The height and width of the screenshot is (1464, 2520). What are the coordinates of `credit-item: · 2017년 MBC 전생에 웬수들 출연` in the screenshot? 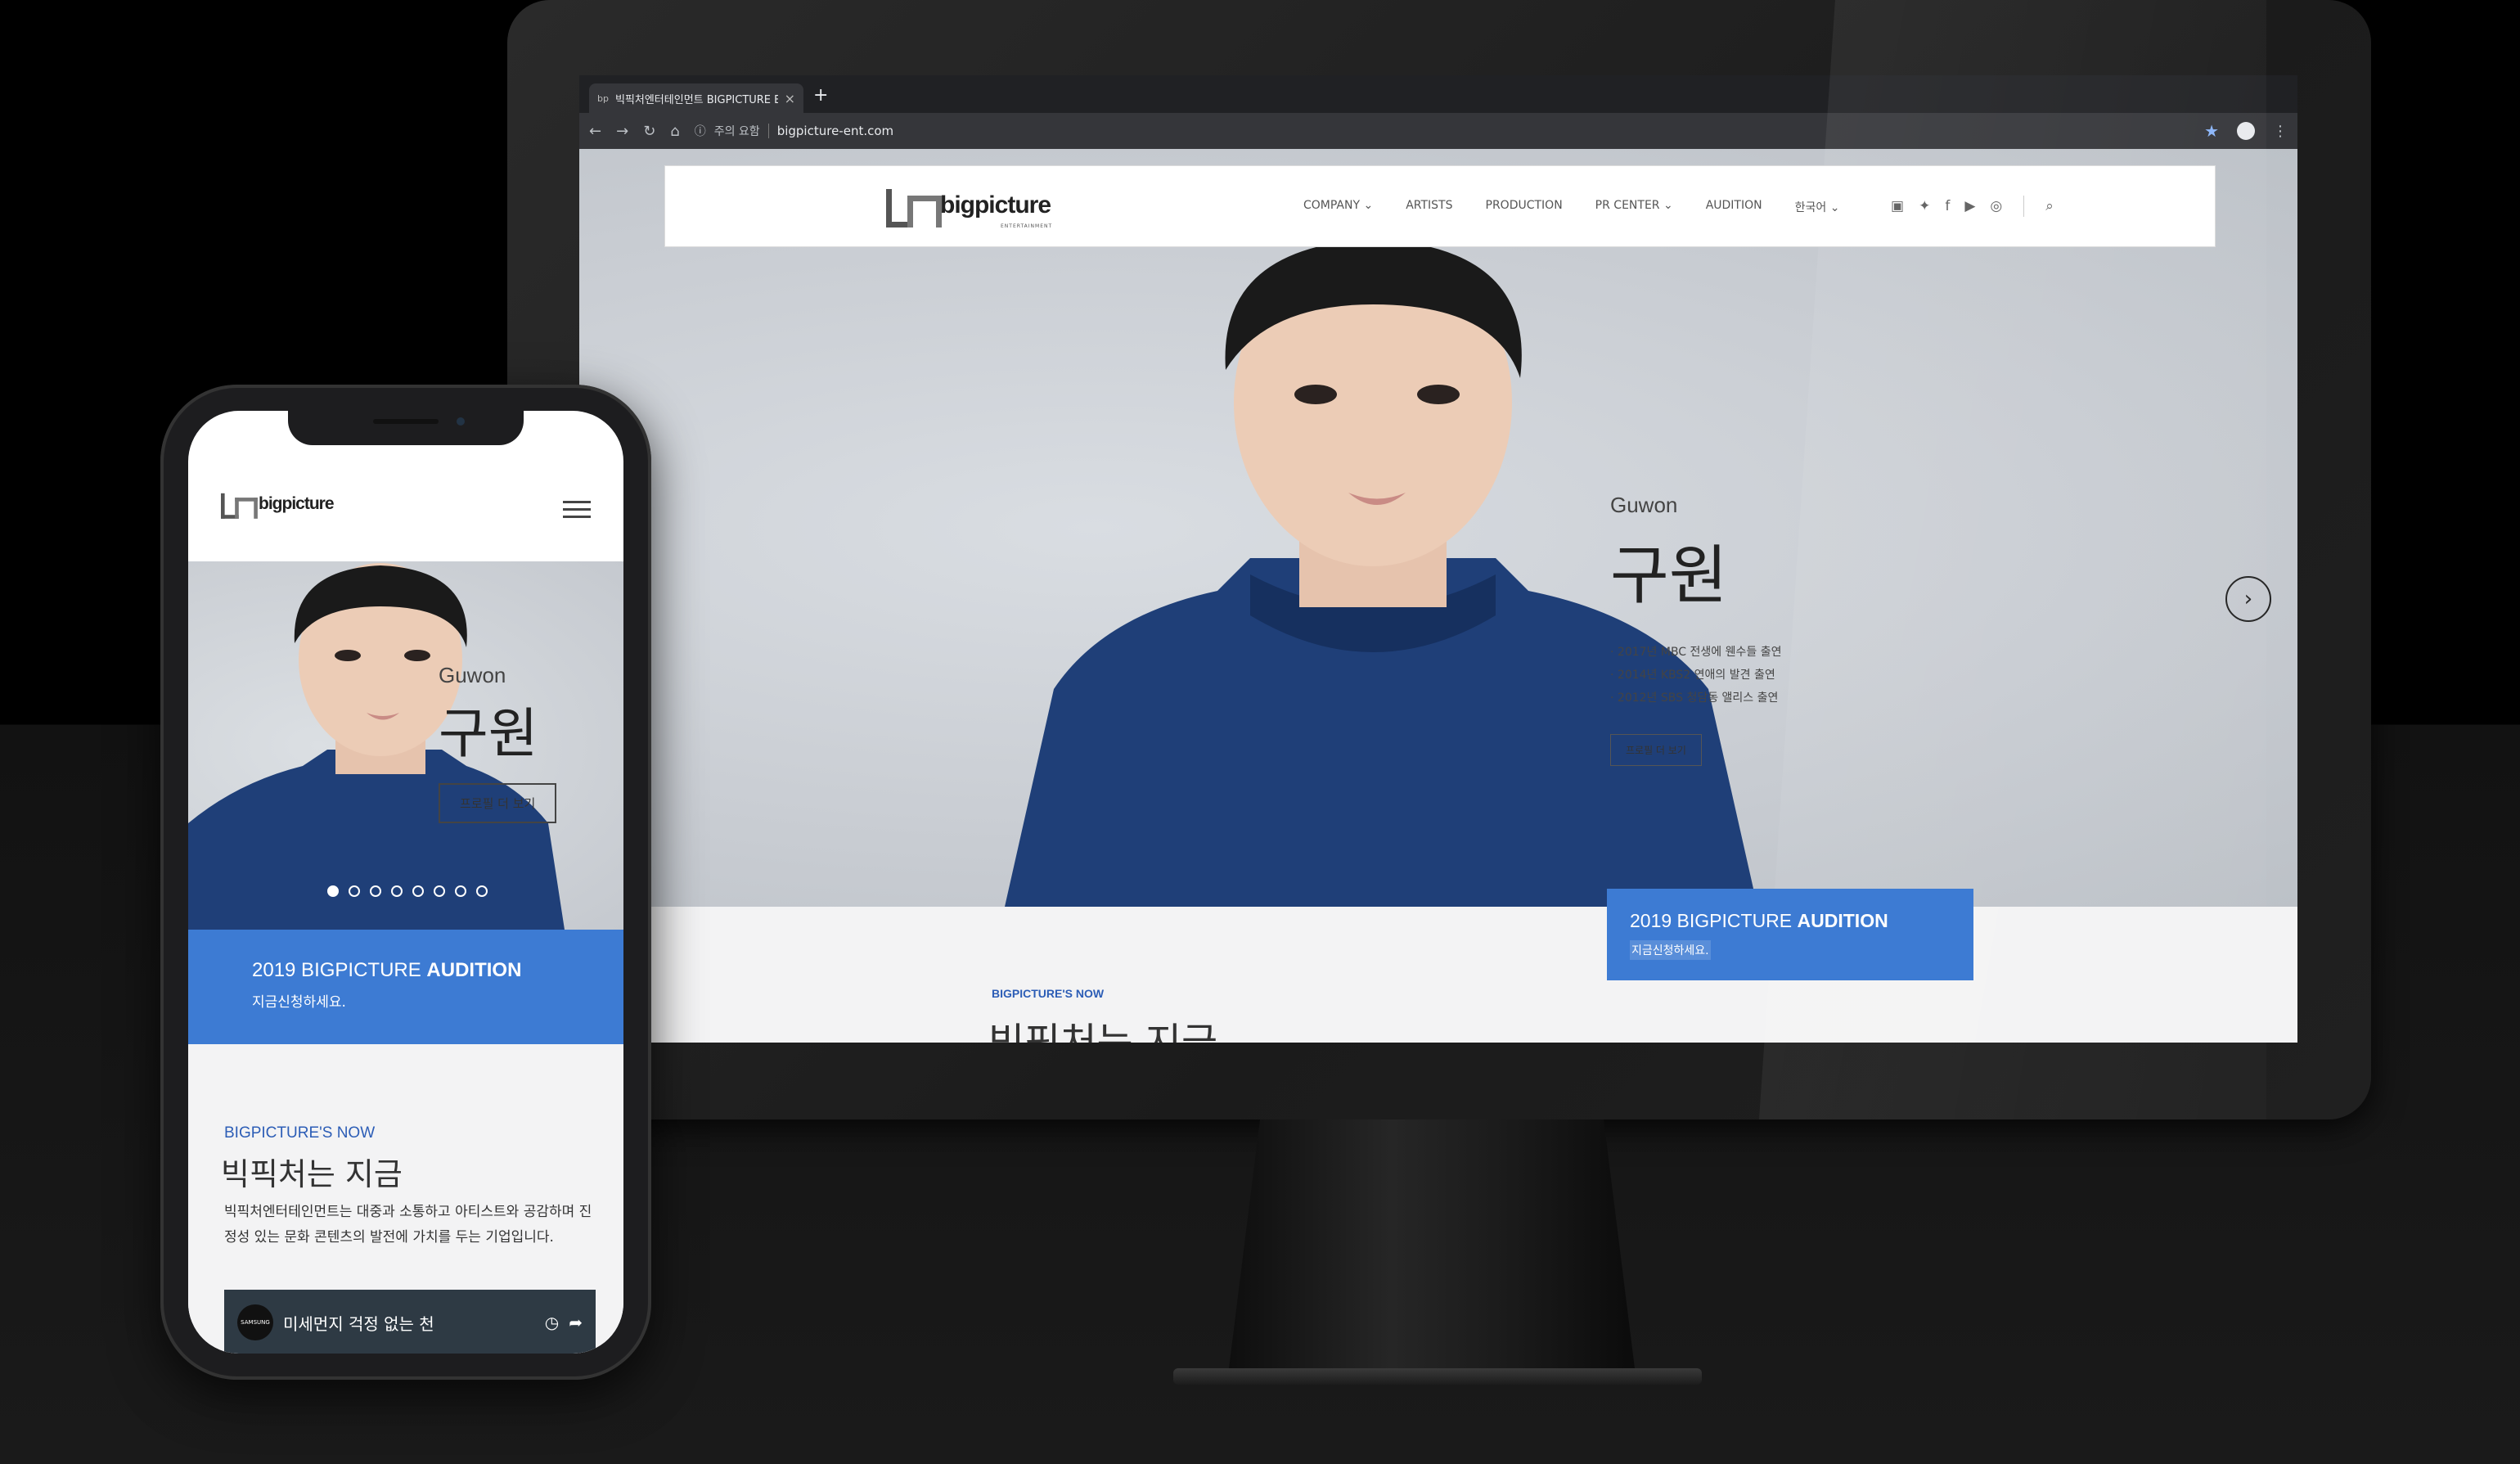 It's located at (1696, 652).